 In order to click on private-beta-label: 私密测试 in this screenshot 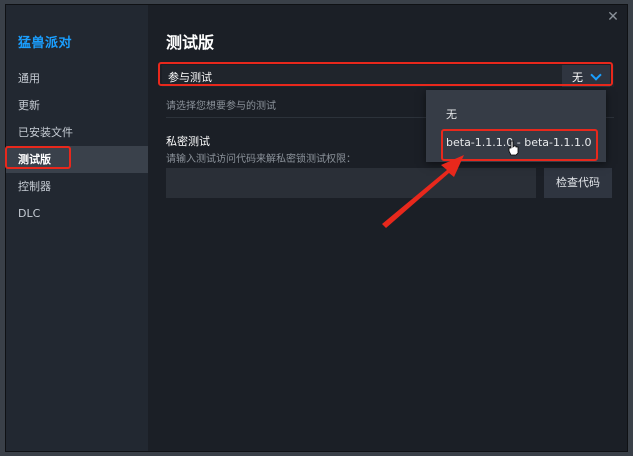, I will do `click(188, 141)`.